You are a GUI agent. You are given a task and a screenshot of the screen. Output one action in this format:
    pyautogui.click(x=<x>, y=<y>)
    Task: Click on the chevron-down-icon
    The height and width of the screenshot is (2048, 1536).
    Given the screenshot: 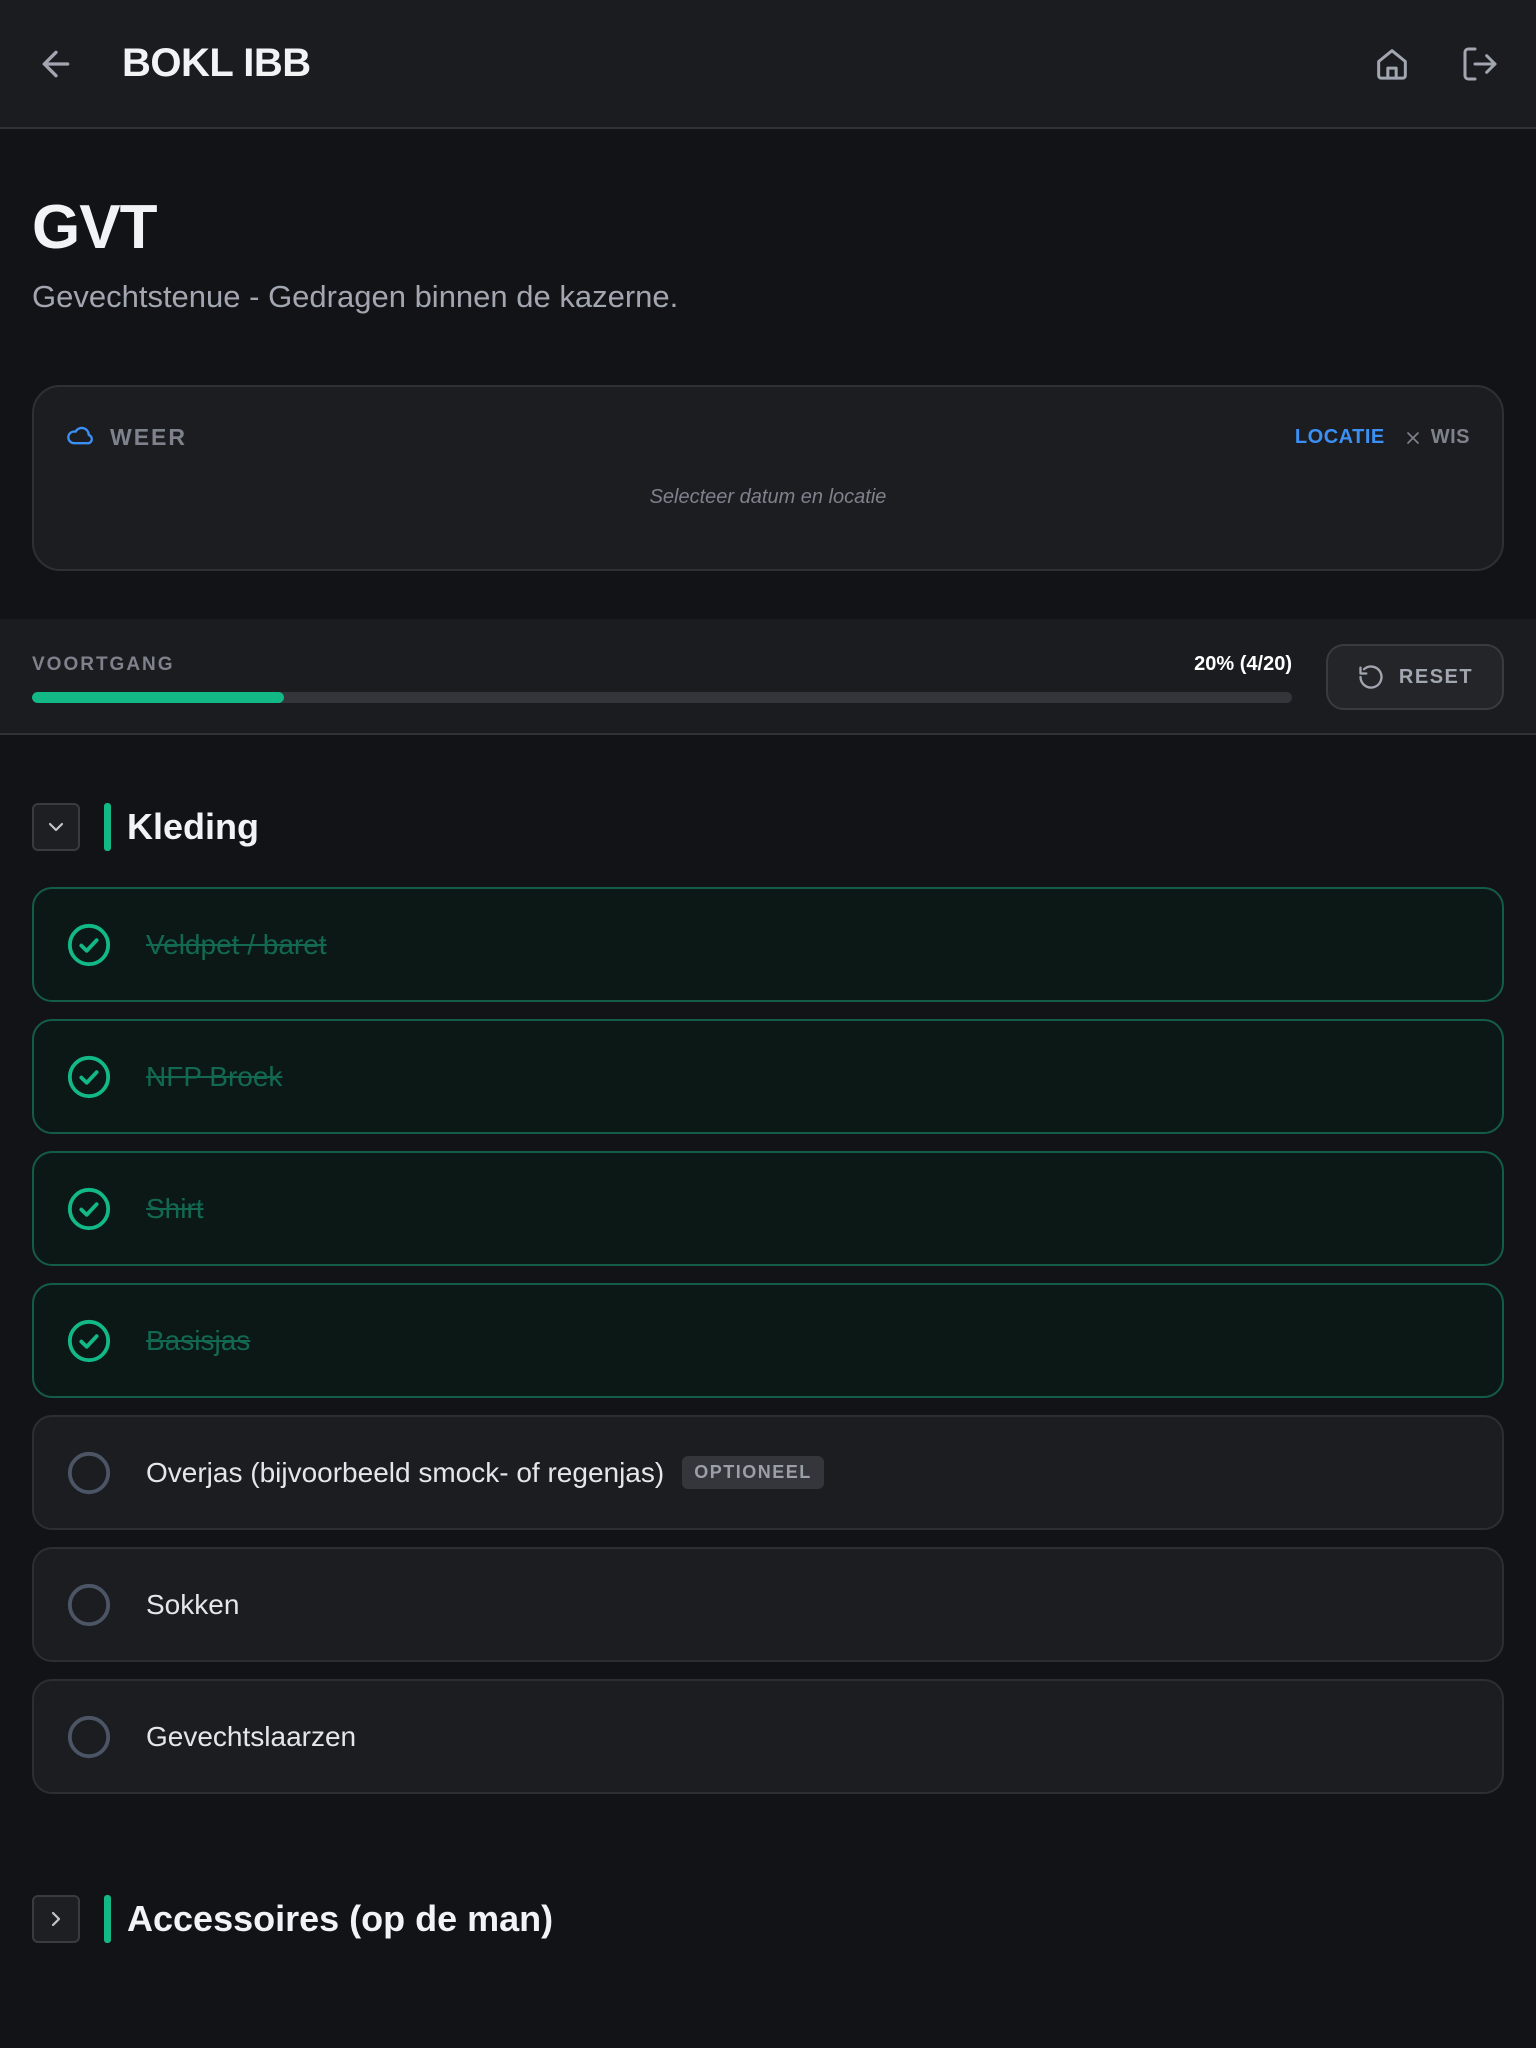 What is the action you would take?
    pyautogui.click(x=56, y=827)
    